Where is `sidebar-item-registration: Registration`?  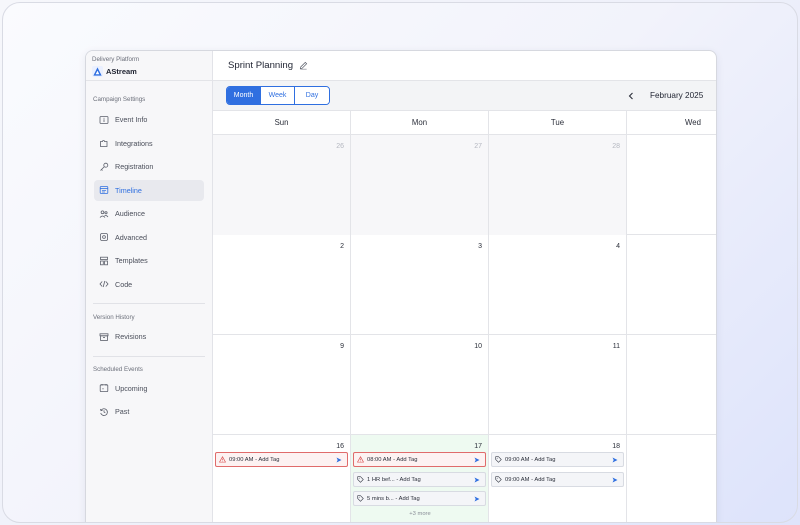 sidebar-item-registration: Registration is located at coordinates (149, 166).